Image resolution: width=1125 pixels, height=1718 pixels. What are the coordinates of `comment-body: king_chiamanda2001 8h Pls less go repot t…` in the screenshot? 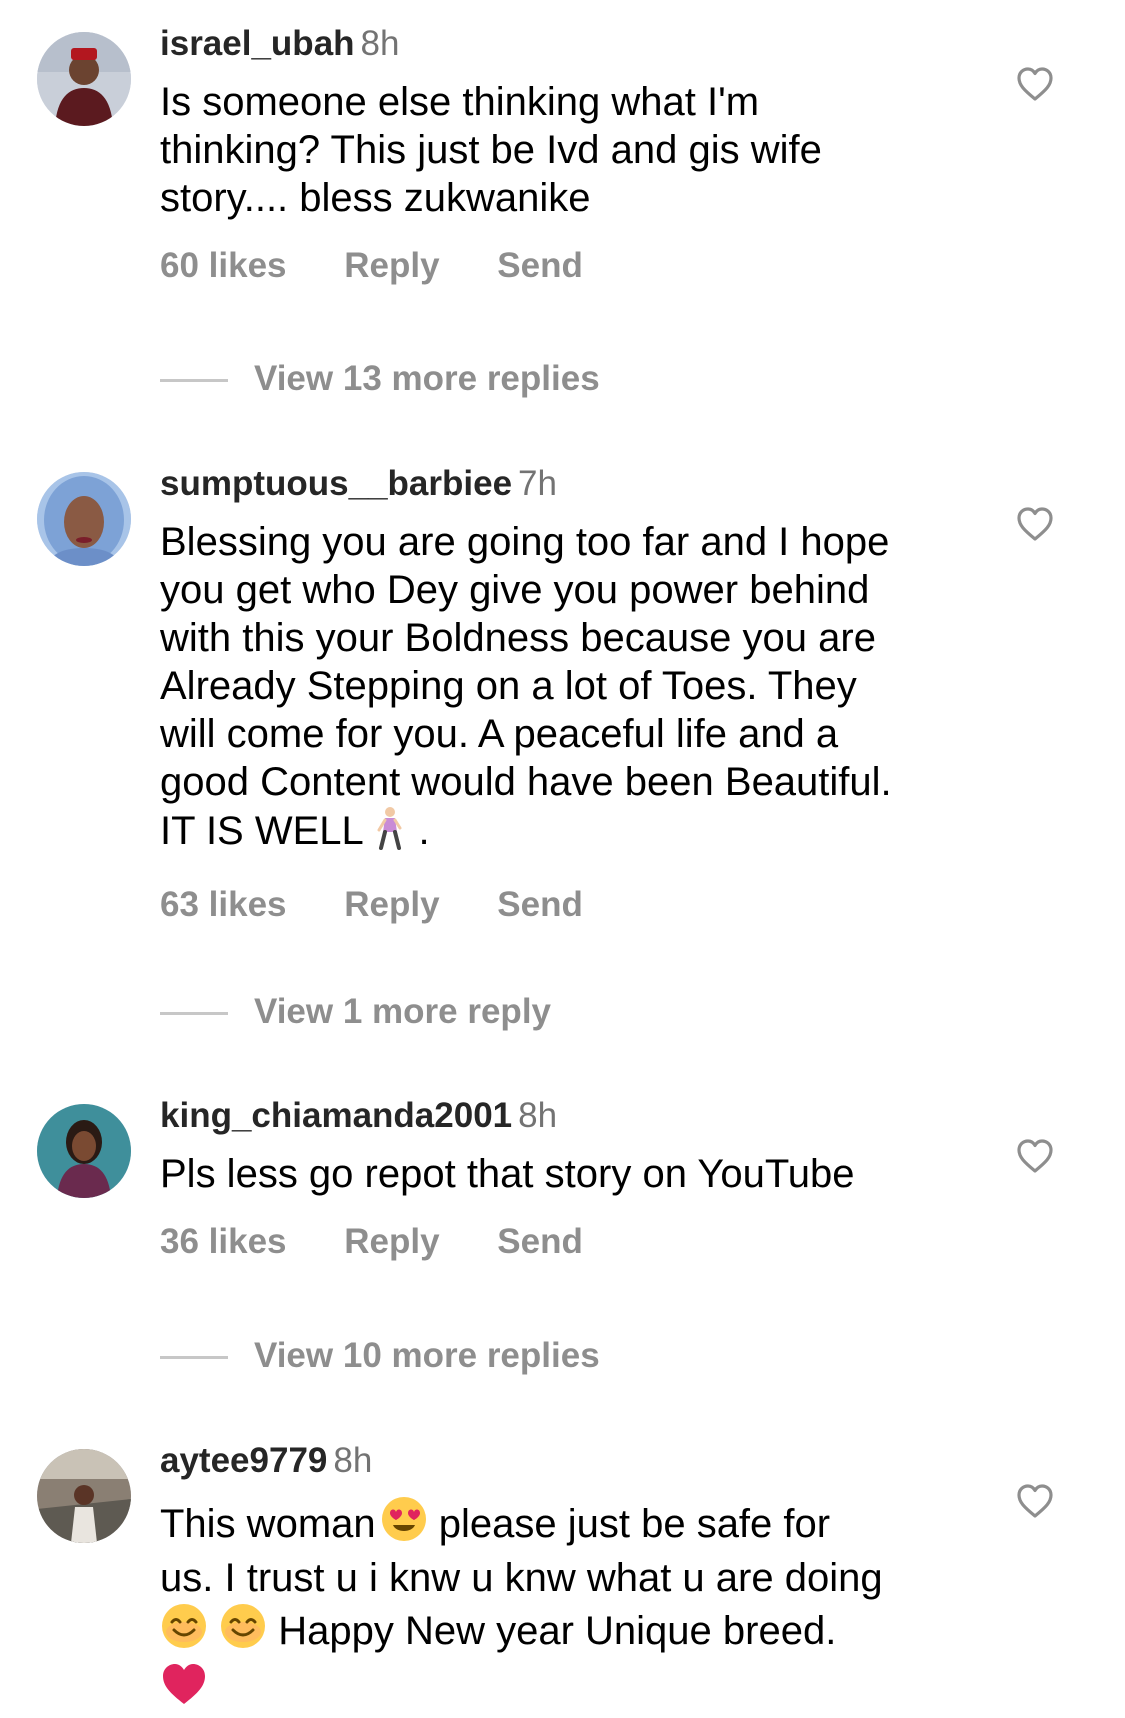 It's located at (580, 1179).